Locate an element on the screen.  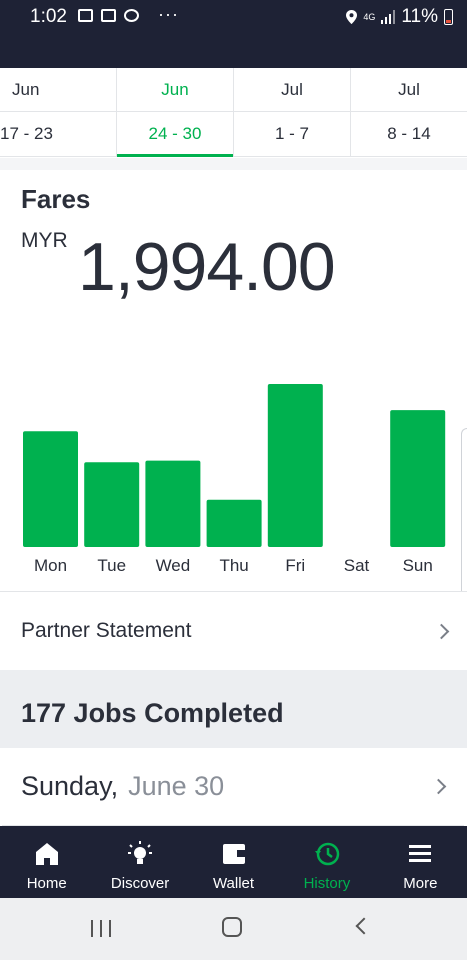
back-button is located at coordinates (364, 926).